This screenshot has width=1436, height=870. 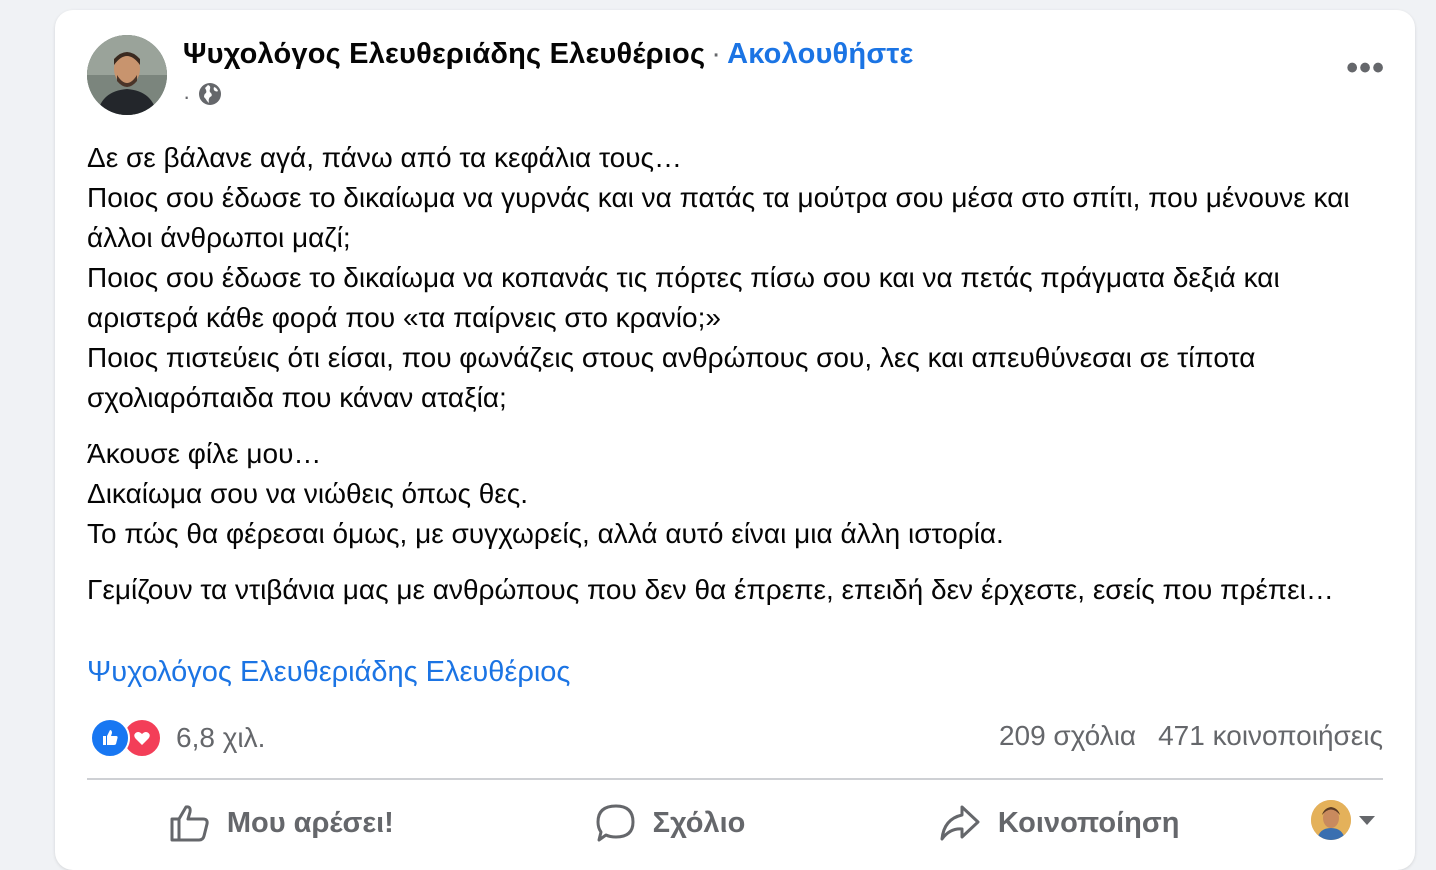 I want to click on author-avatar, so click(x=127, y=75).